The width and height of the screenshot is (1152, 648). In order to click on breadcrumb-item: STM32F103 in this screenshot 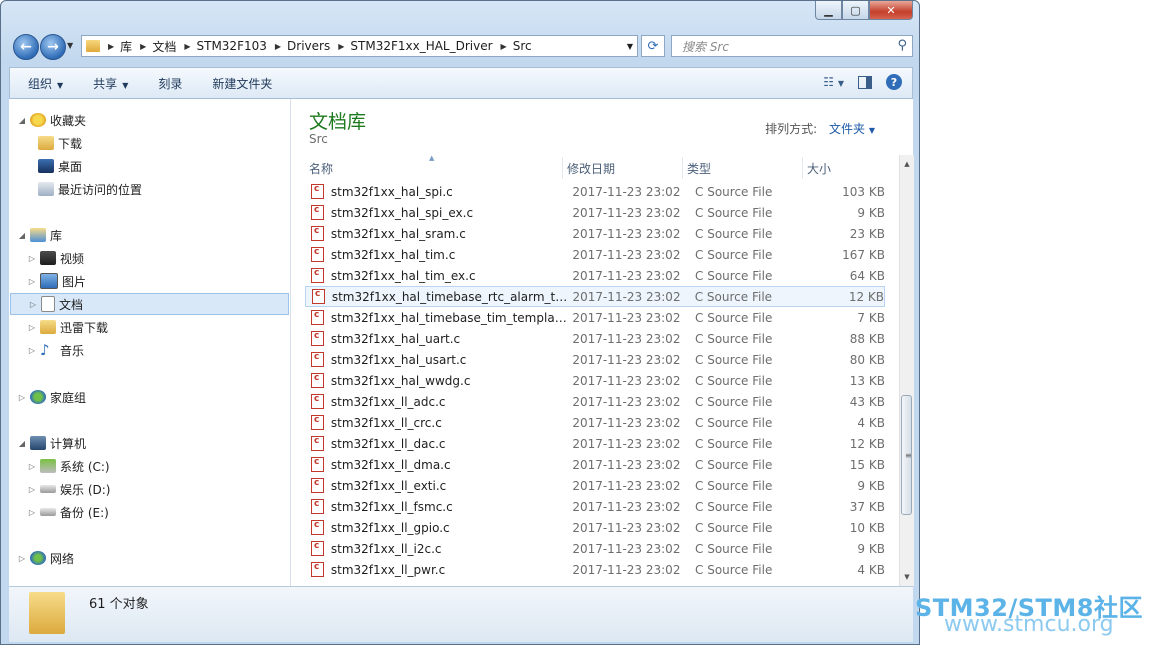, I will do `click(232, 46)`.